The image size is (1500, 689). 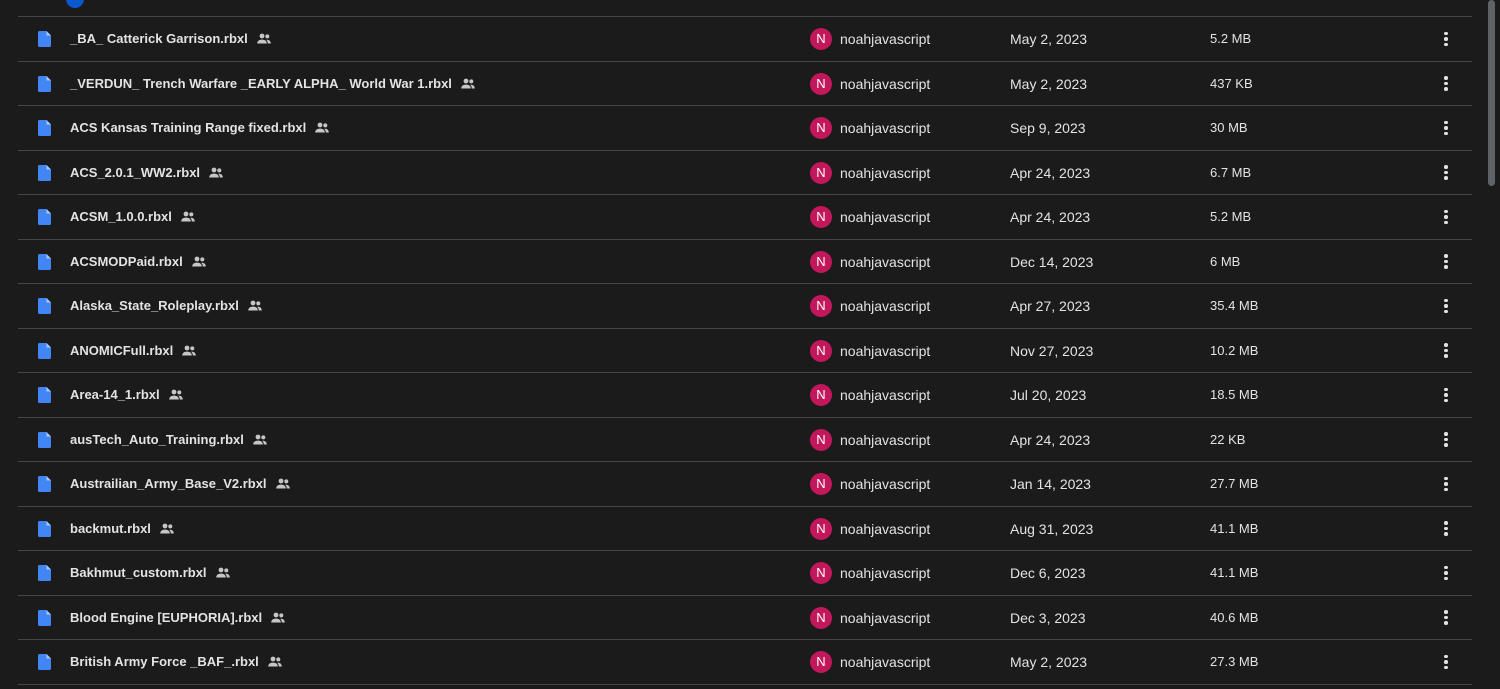 I want to click on file-name-cell: British Army Force _BAF_.rbxl, so click(x=176, y=662).